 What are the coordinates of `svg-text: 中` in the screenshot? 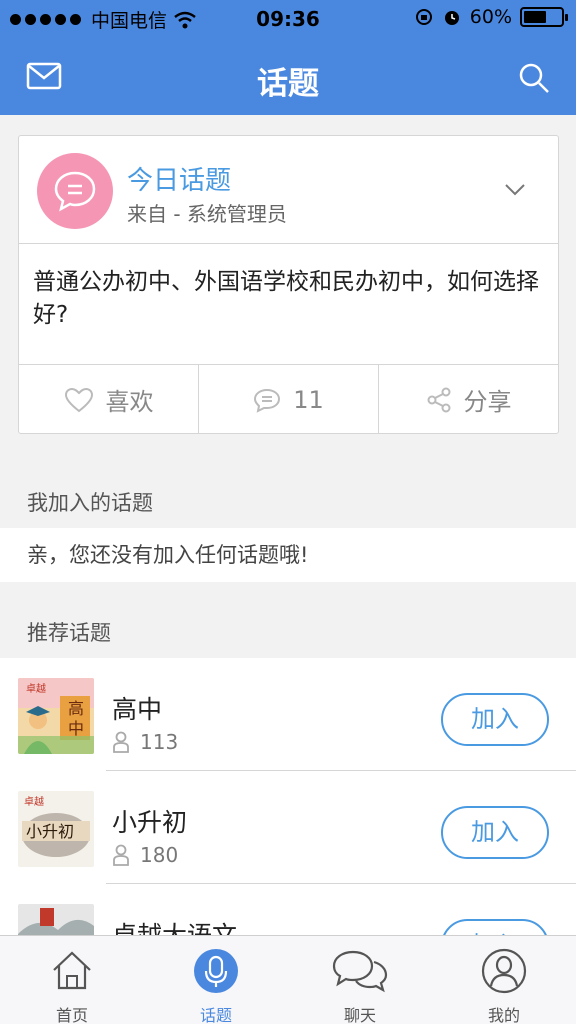 It's located at (76, 728).